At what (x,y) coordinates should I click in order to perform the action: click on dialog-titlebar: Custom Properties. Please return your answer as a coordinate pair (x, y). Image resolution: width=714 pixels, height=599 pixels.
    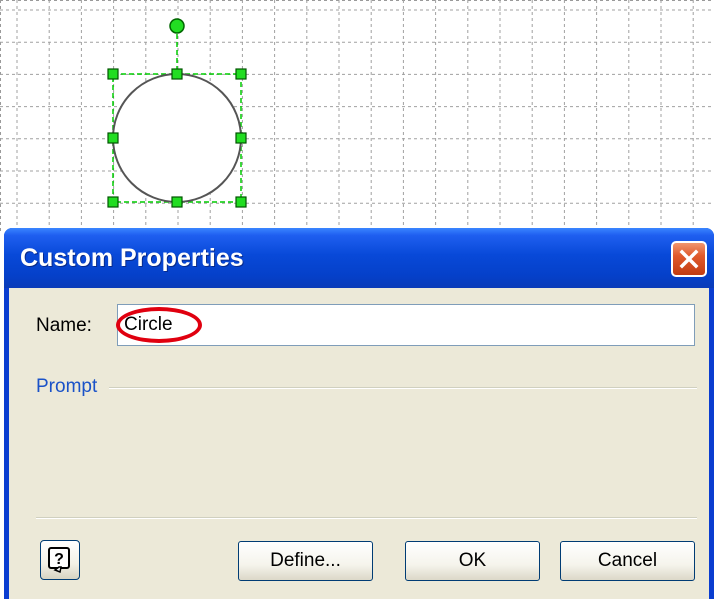
    Looking at the image, I should click on (359, 258).